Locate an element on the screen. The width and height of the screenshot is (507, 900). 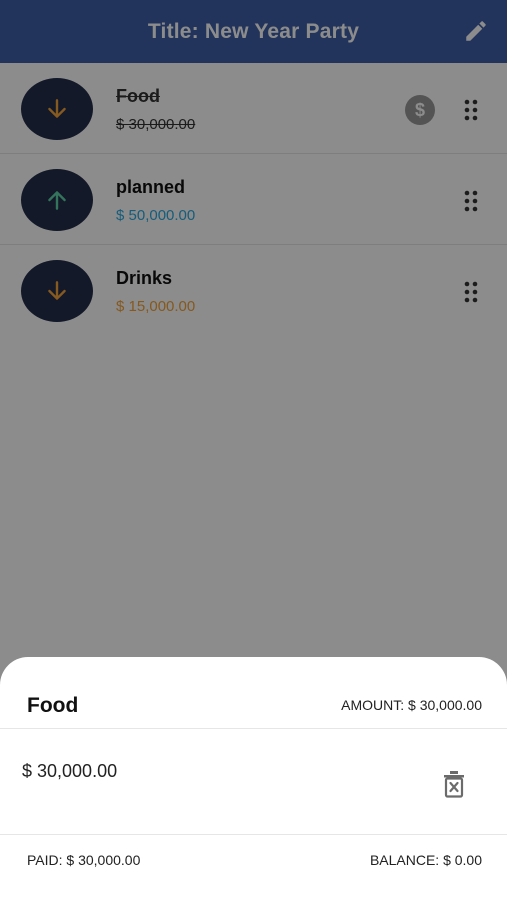
sheet-header: Food AMOUNT: $ 30,000.00 is located at coordinates (253, 693).